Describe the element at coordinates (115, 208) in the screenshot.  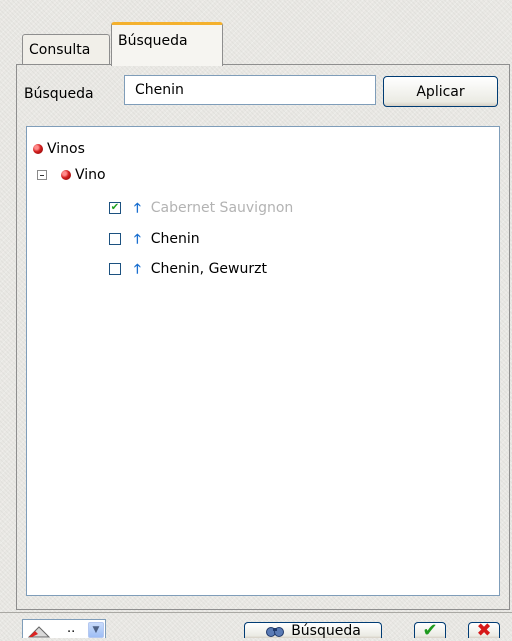
I see `checkbox-checked: ✔` at that location.